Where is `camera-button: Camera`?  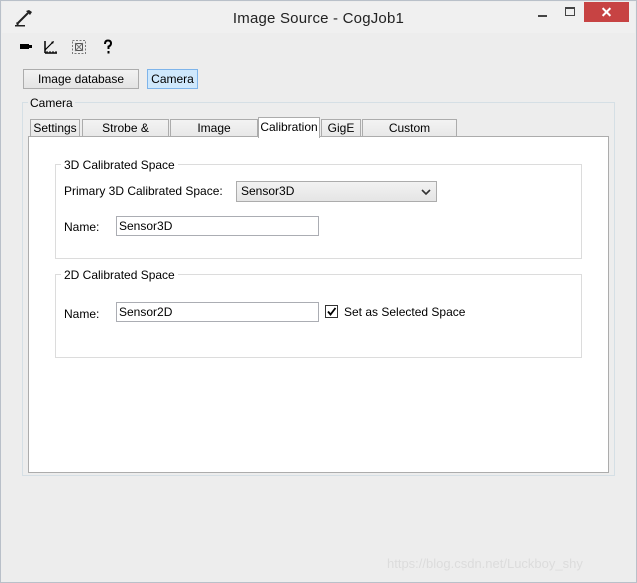 camera-button: Camera is located at coordinates (172, 79).